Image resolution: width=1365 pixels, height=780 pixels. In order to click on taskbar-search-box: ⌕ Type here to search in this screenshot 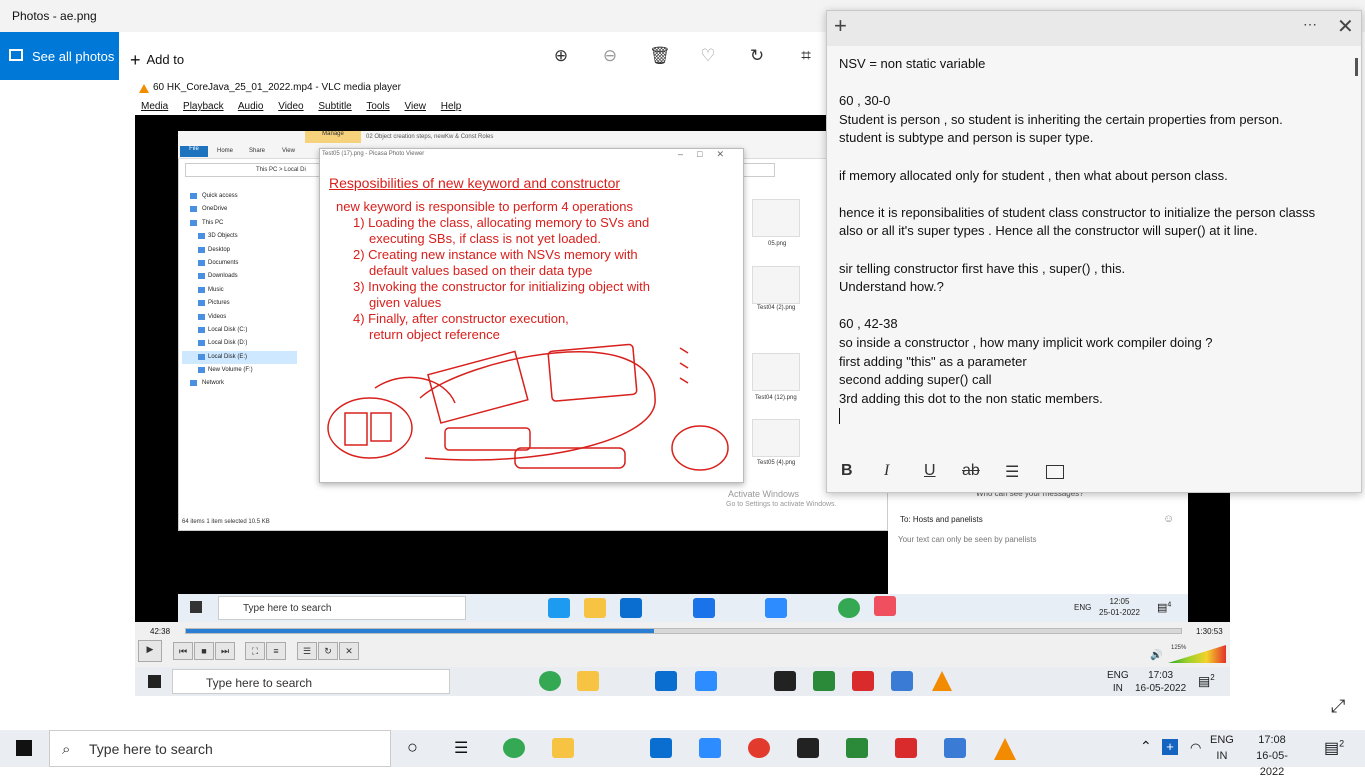, I will do `click(220, 748)`.